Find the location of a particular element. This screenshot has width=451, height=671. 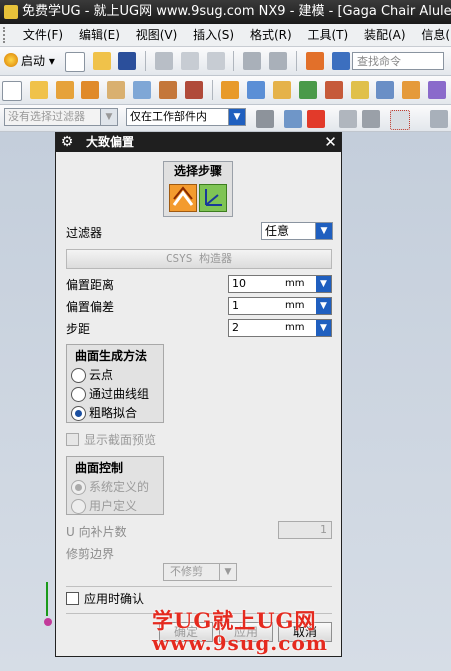

offset-deviation-field: 1 mm ▼ is located at coordinates (280, 306).